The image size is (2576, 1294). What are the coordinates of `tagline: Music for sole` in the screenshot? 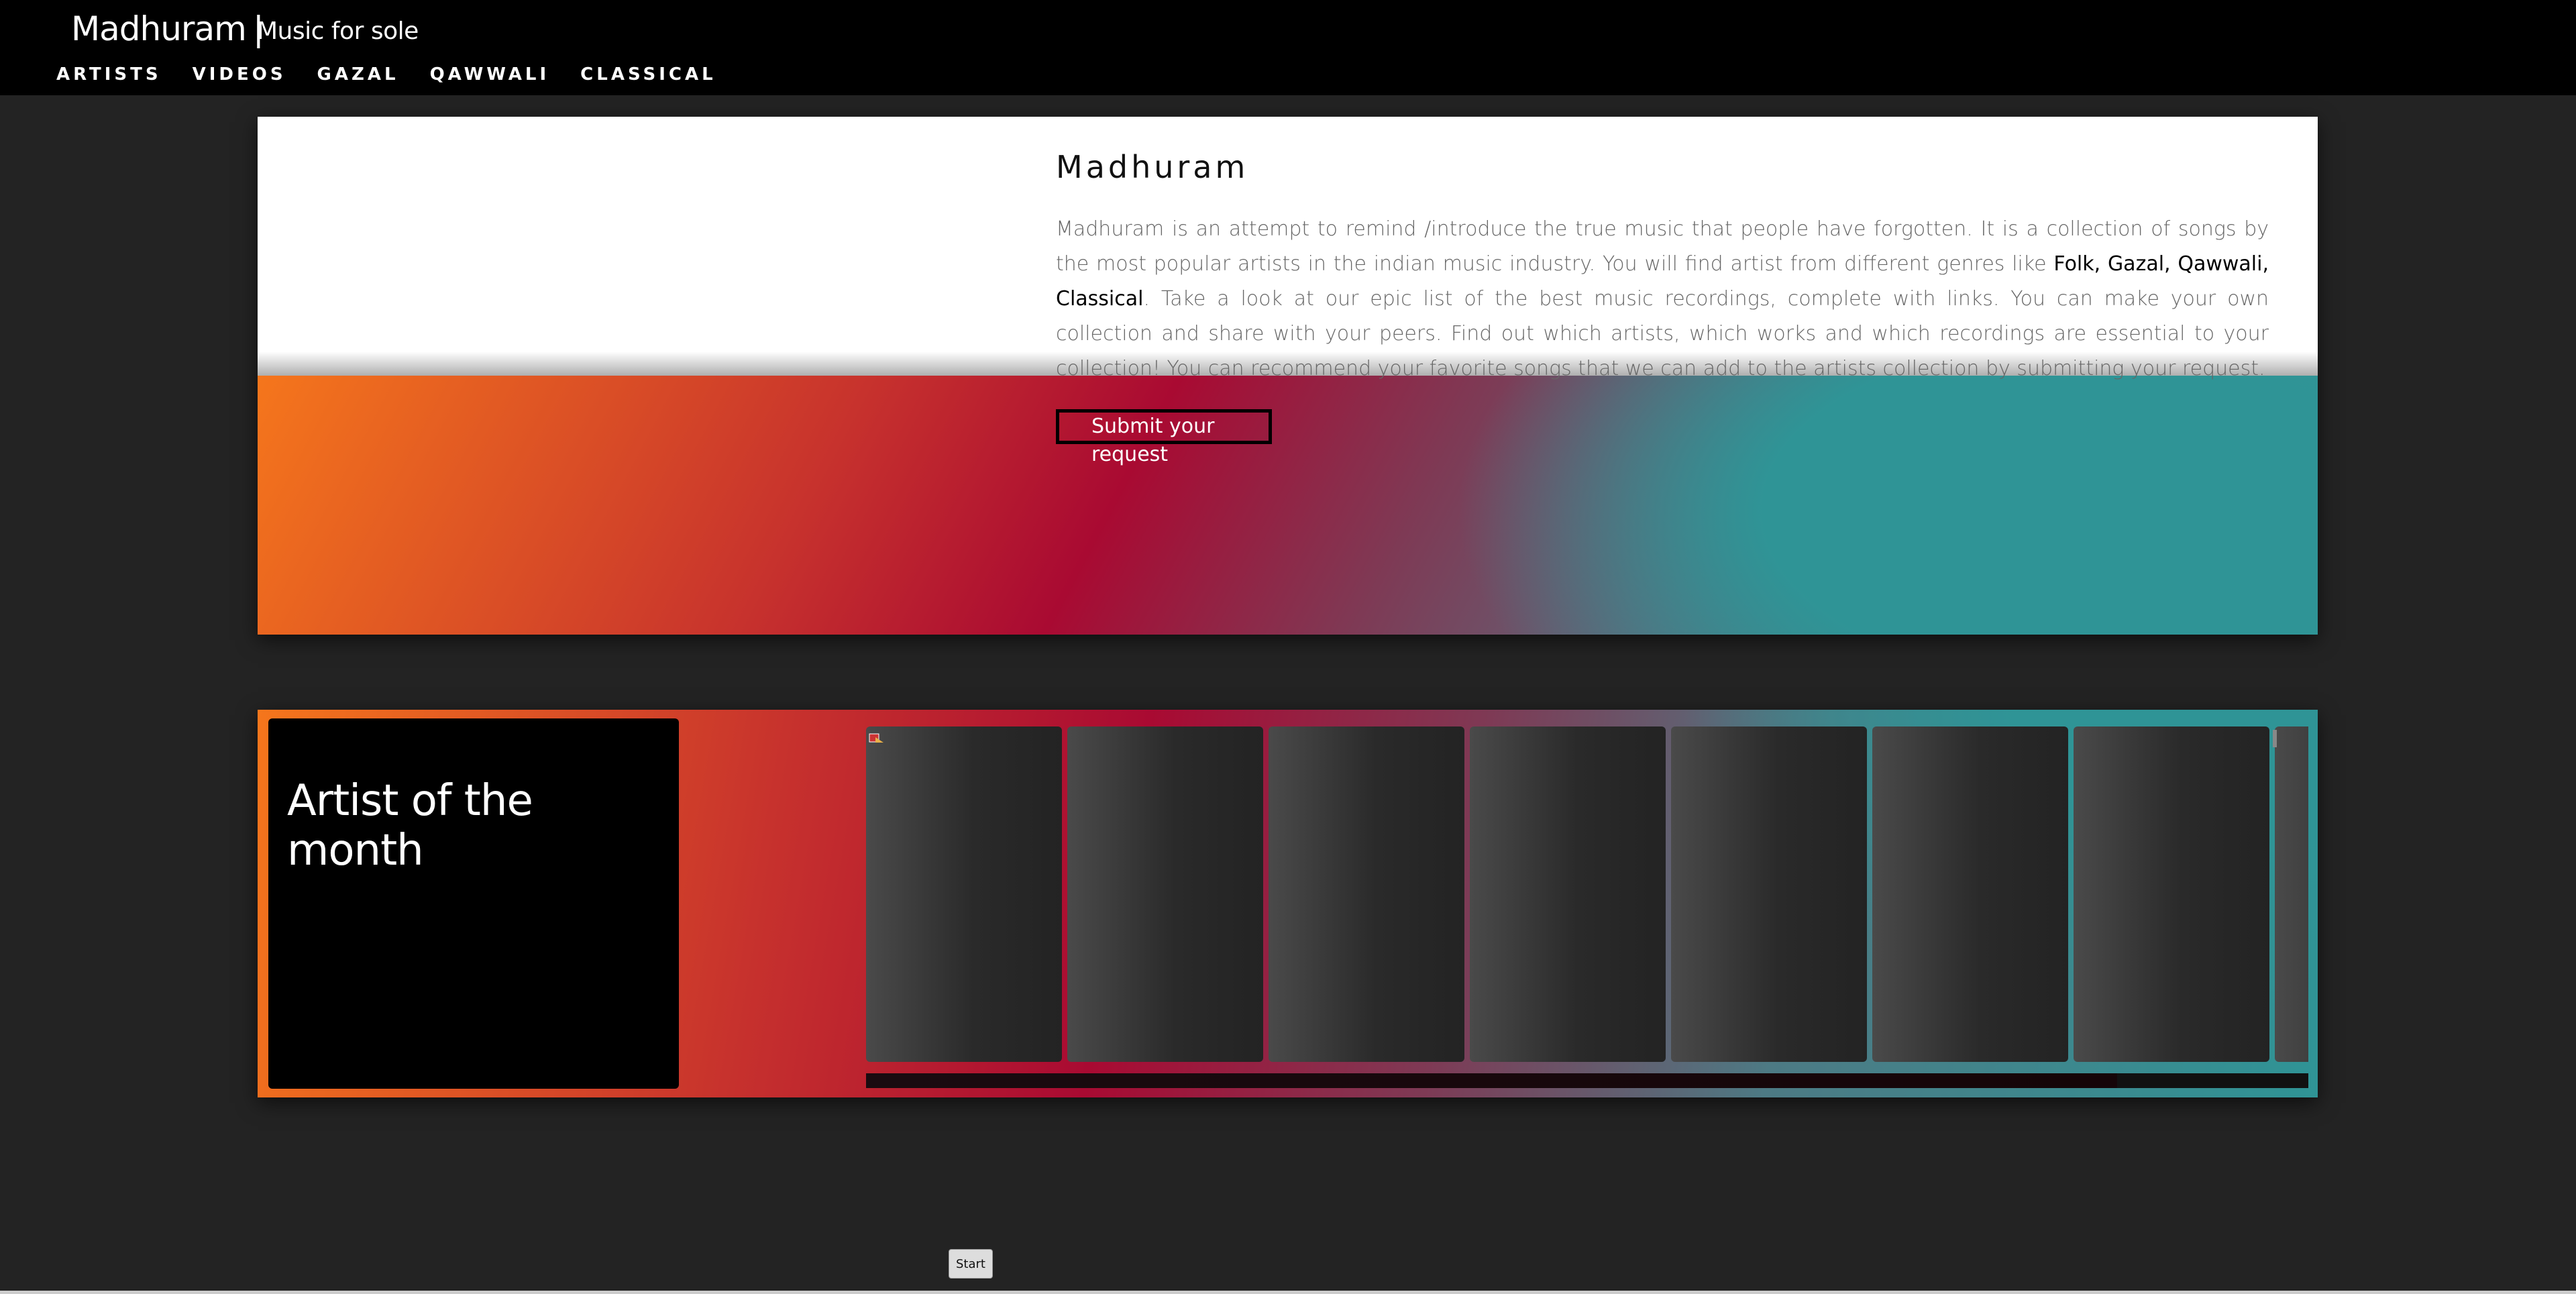 It's located at (338, 31).